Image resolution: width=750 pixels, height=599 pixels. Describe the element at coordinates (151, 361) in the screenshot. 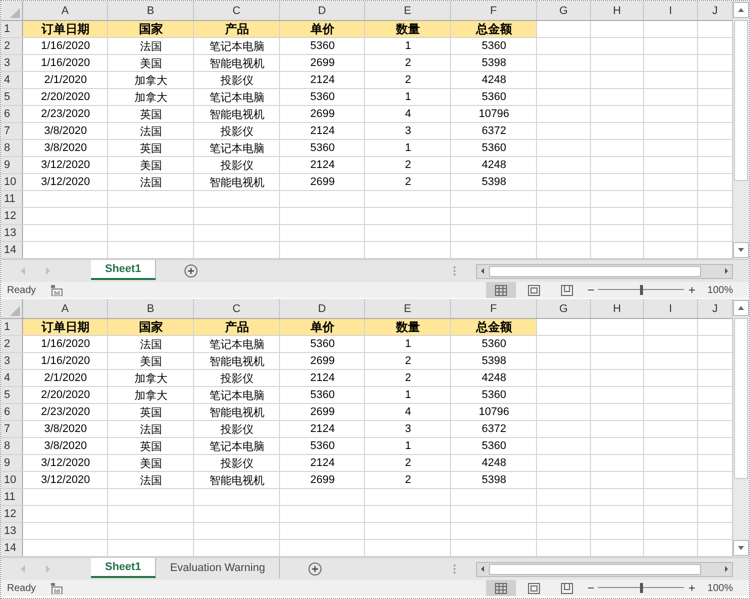

I see `table-cell-text: 美国` at that location.